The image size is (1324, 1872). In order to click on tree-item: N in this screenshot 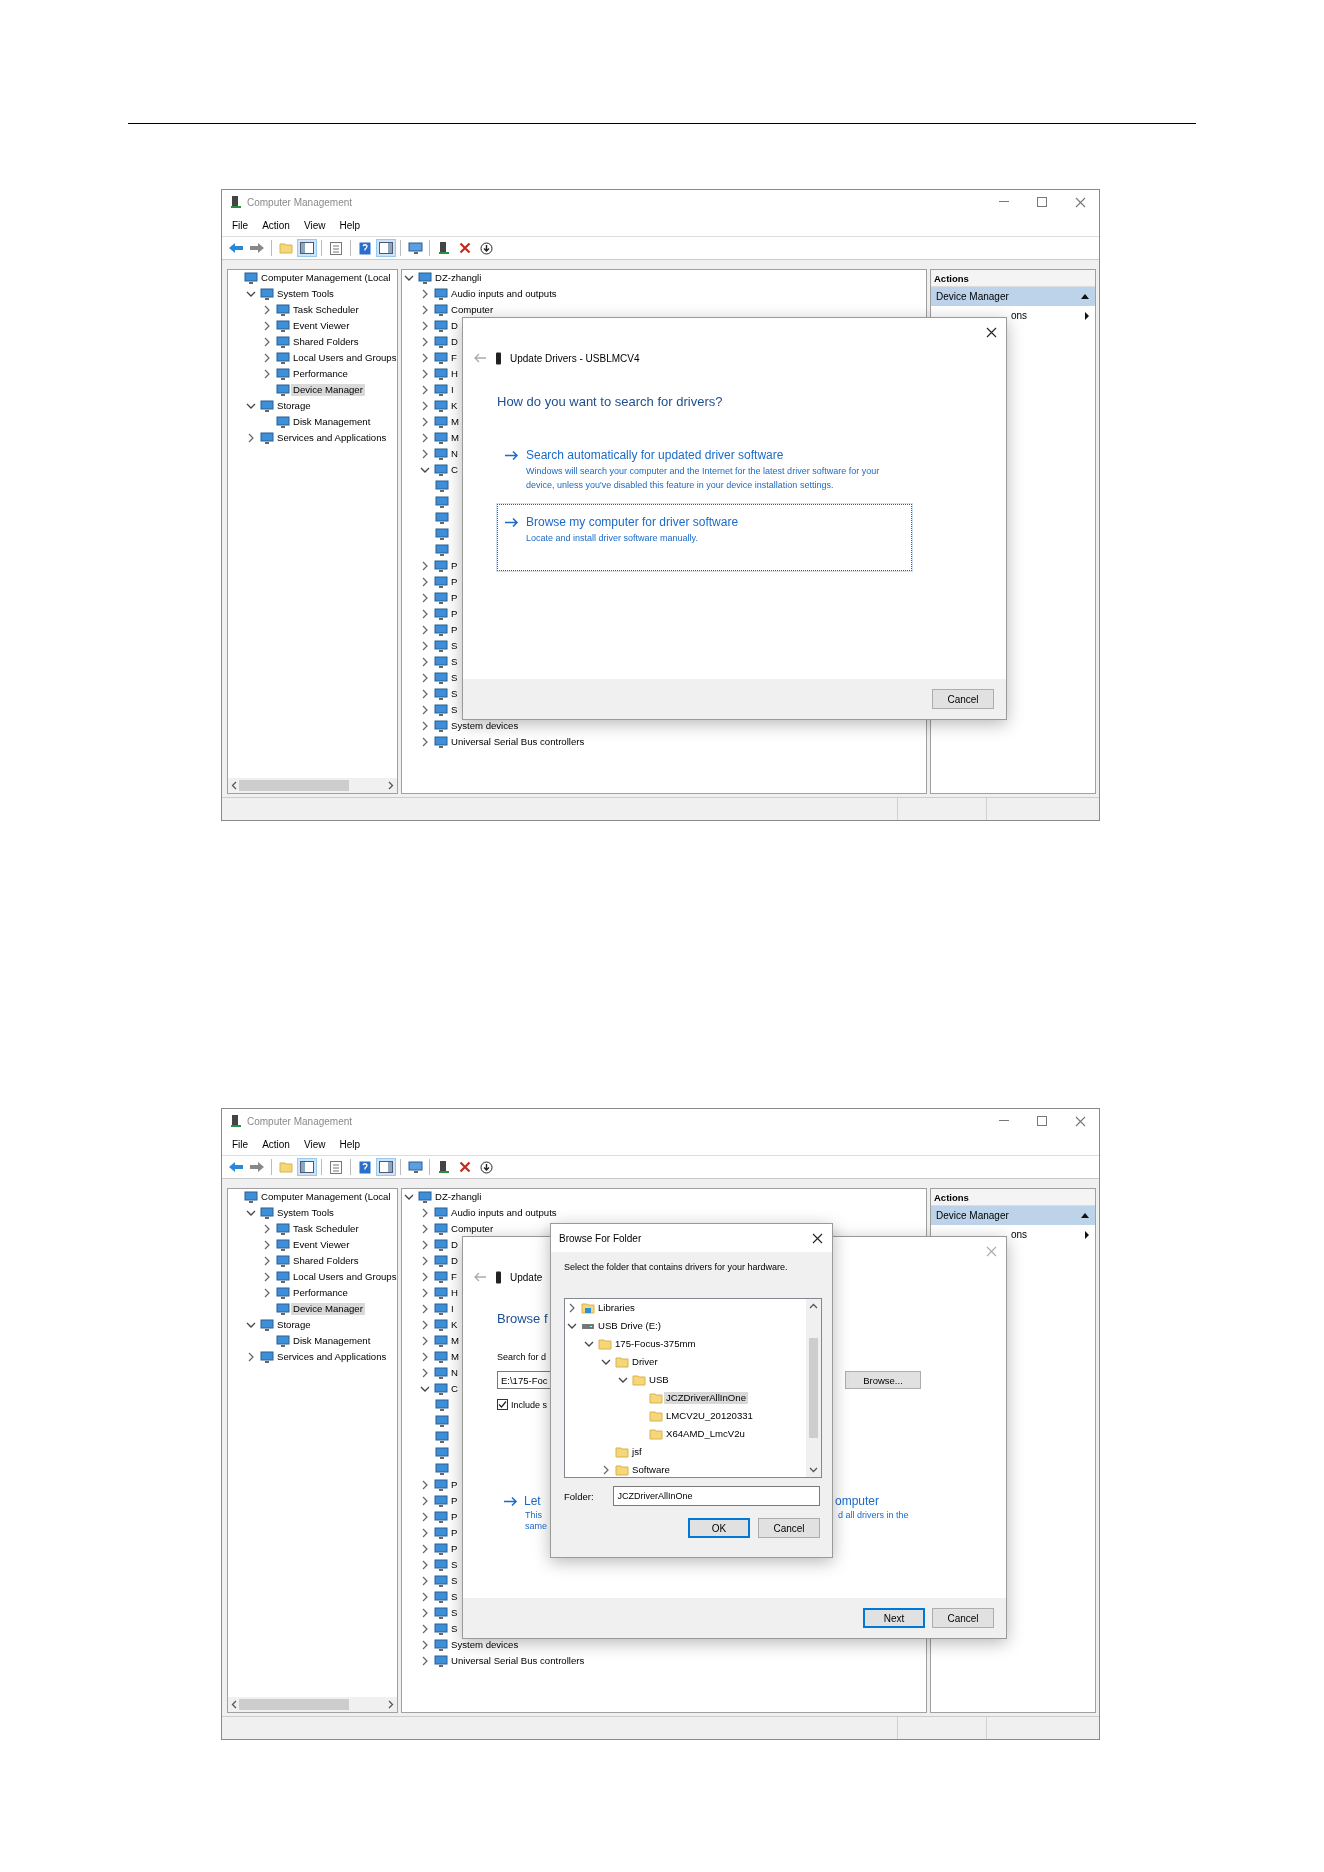, I will do `click(454, 454)`.